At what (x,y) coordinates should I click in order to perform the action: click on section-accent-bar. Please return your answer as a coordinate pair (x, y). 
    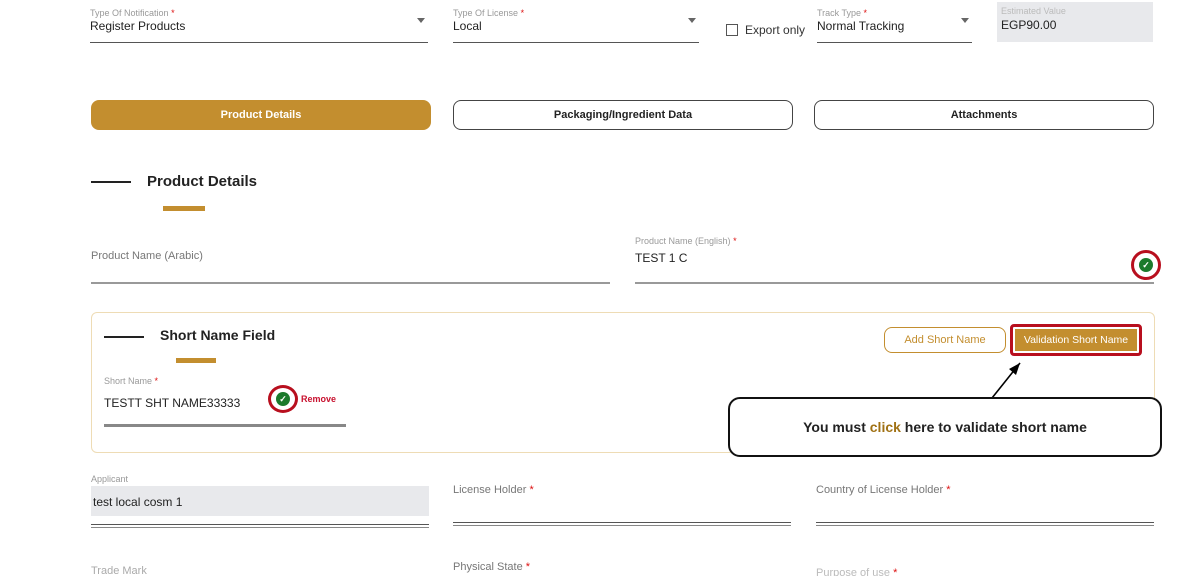
    Looking at the image, I should click on (184, 208).